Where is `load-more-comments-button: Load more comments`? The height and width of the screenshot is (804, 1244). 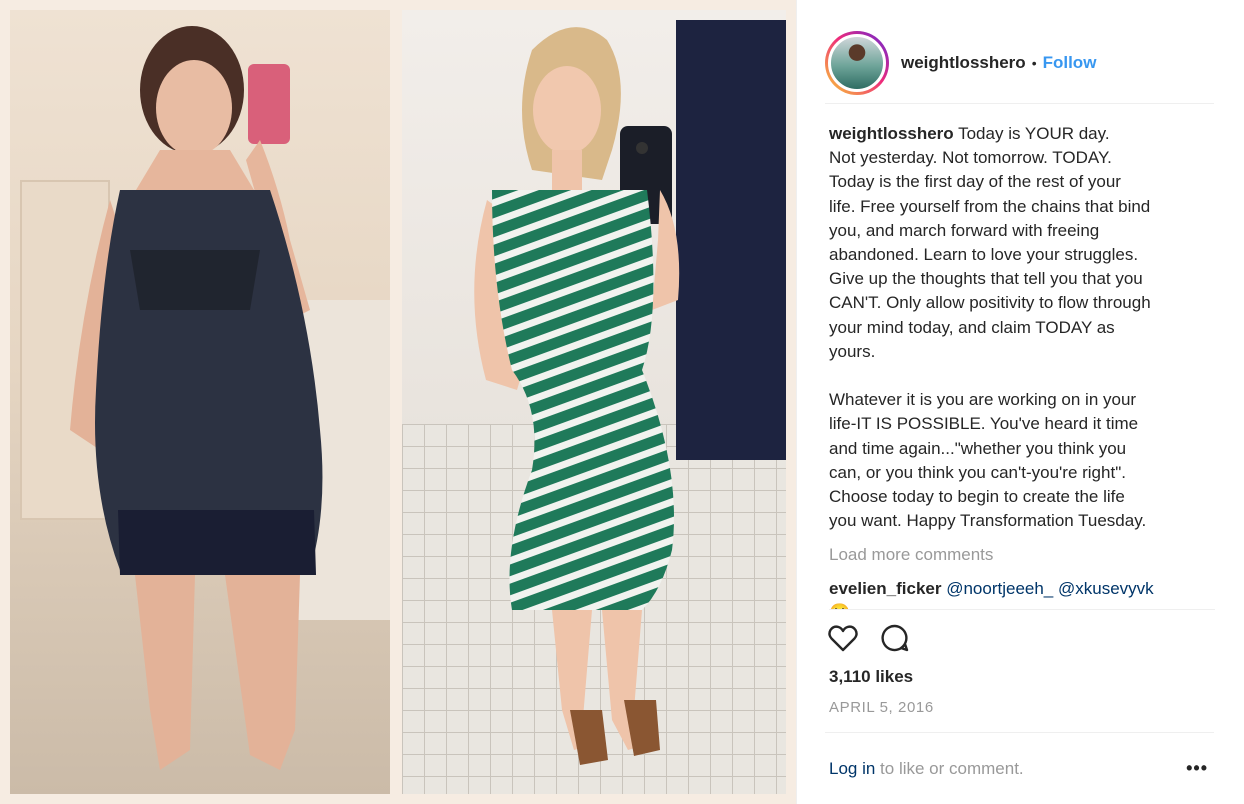 load-more-comments-button: Load more comments is located at coordinates (1022, 555).